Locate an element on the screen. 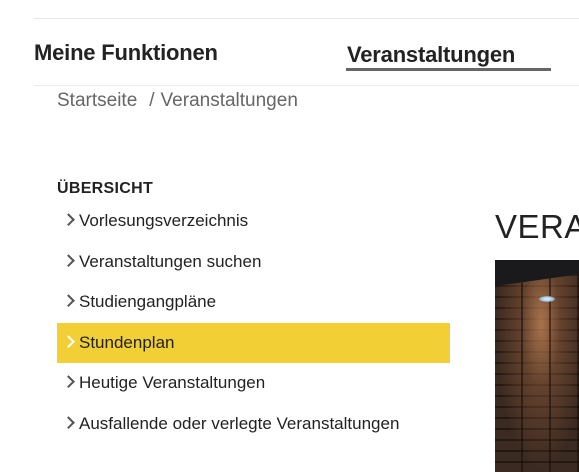 The image size is (579, 472). brick-wall-texture is located at coordinates (537, 366).